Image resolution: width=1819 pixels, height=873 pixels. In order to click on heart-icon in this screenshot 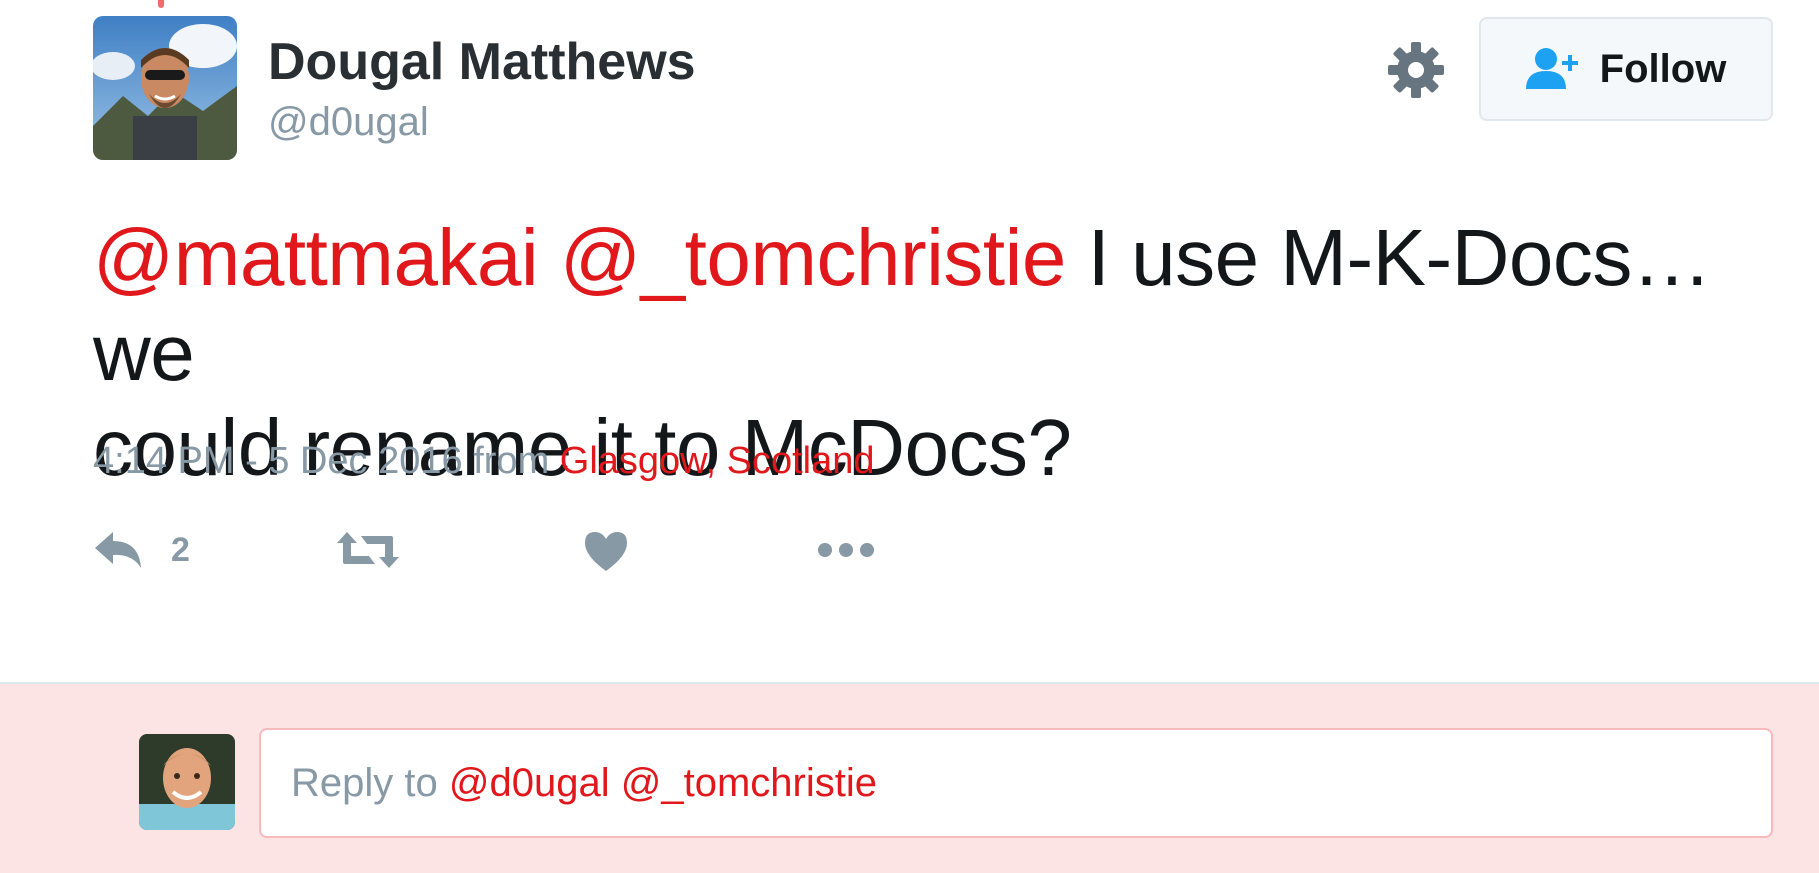, I will do `click(606, 551)`.